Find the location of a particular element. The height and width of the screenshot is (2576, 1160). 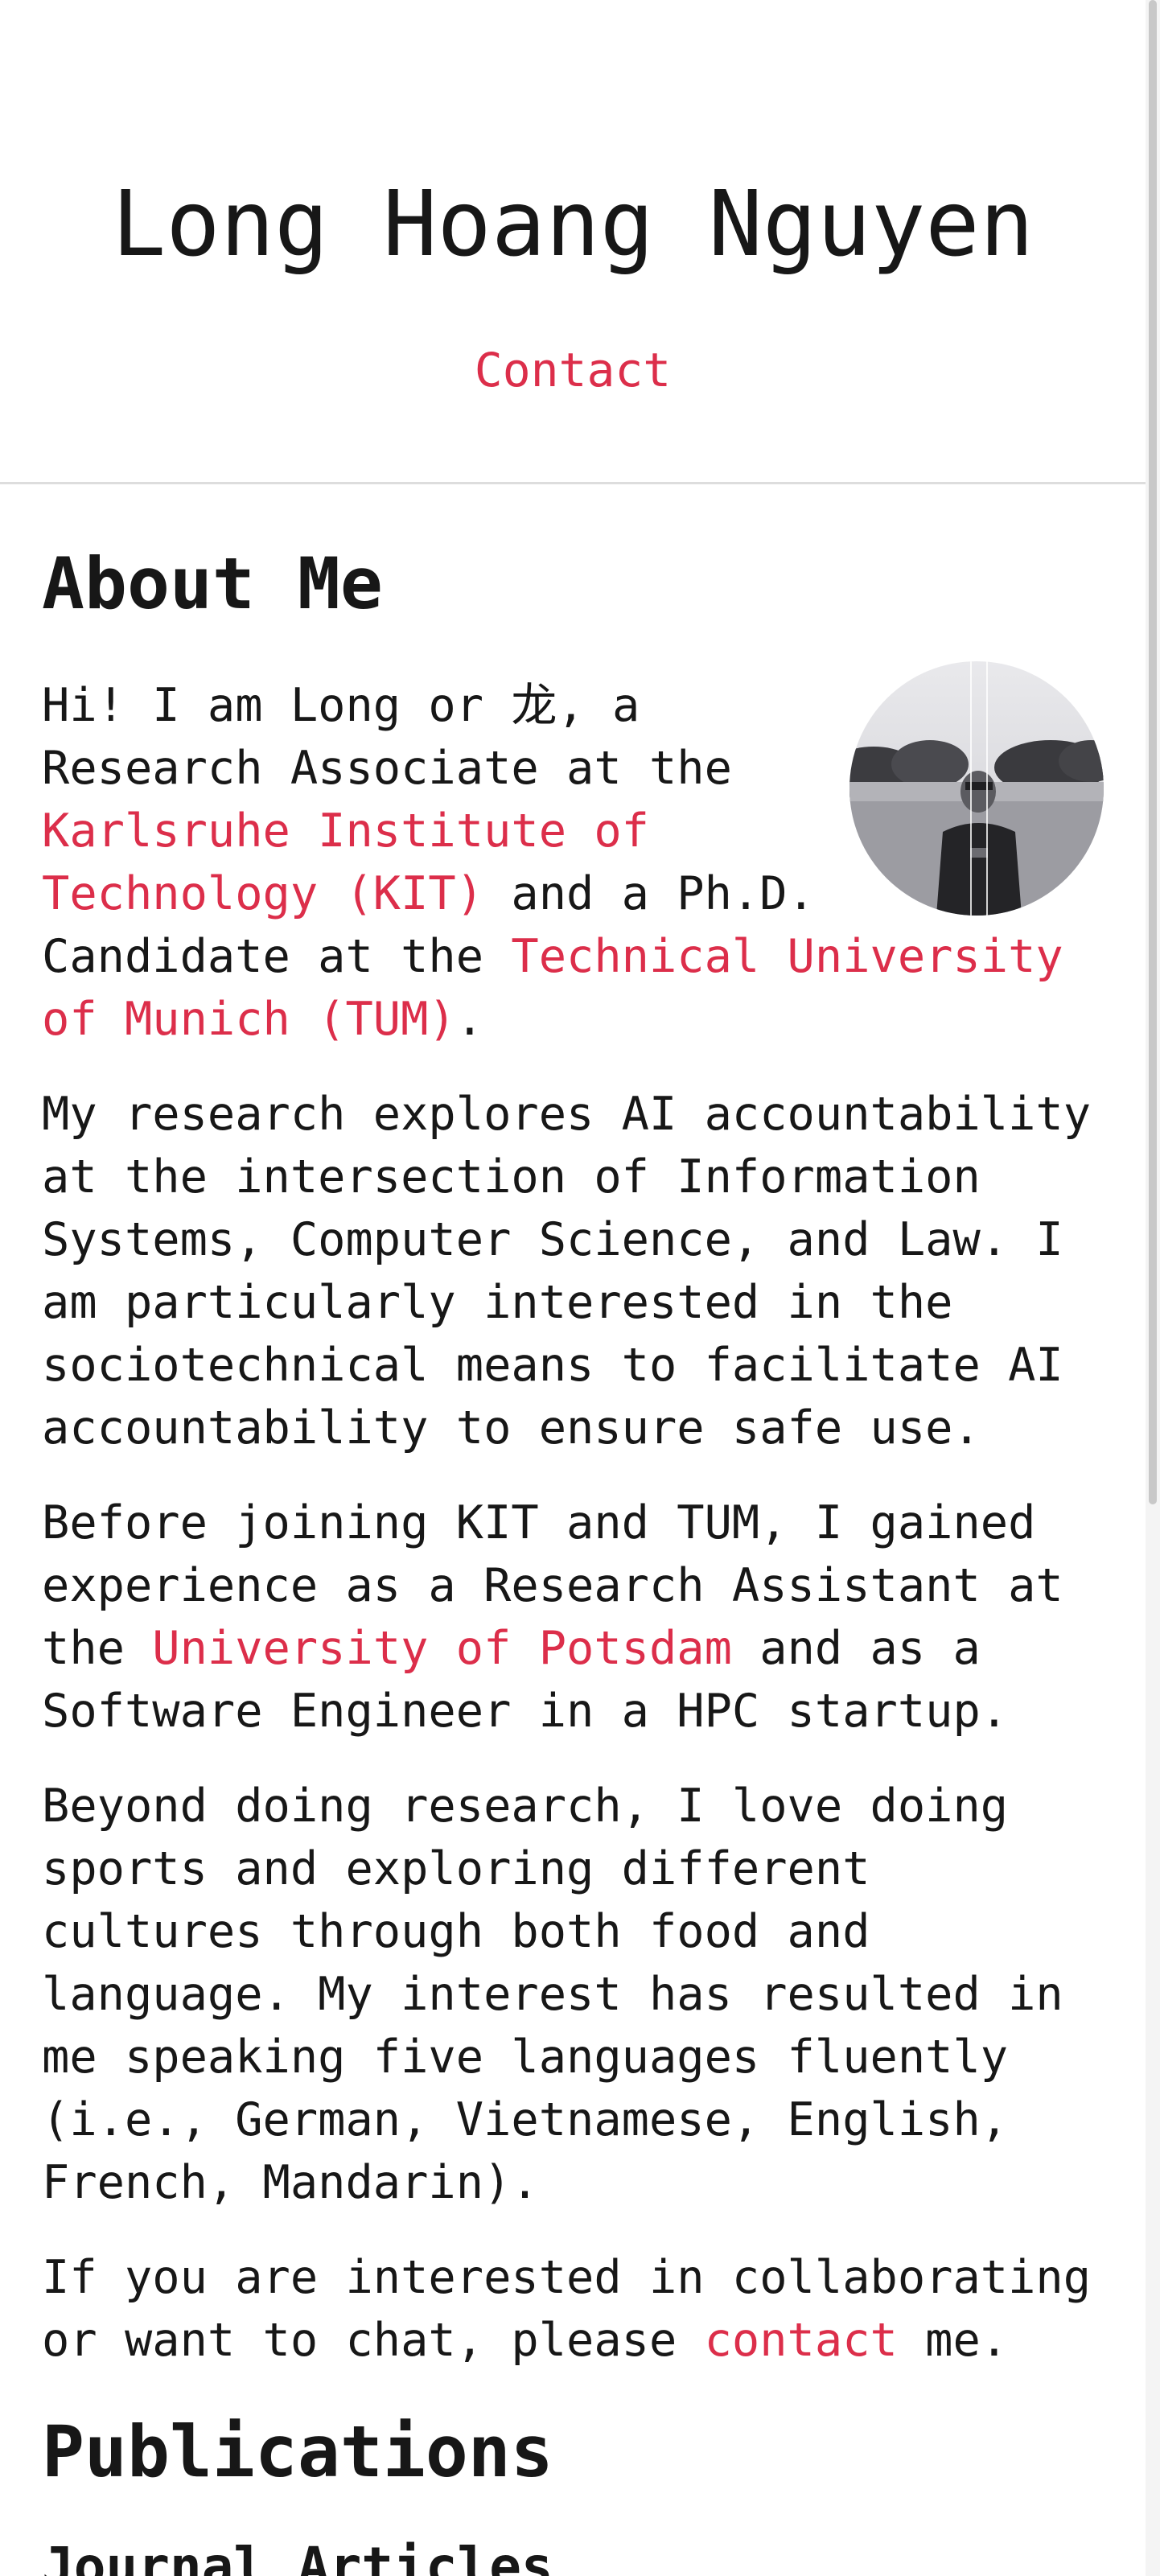

contact-text-2: me. is located at coordinates (953, 2340).